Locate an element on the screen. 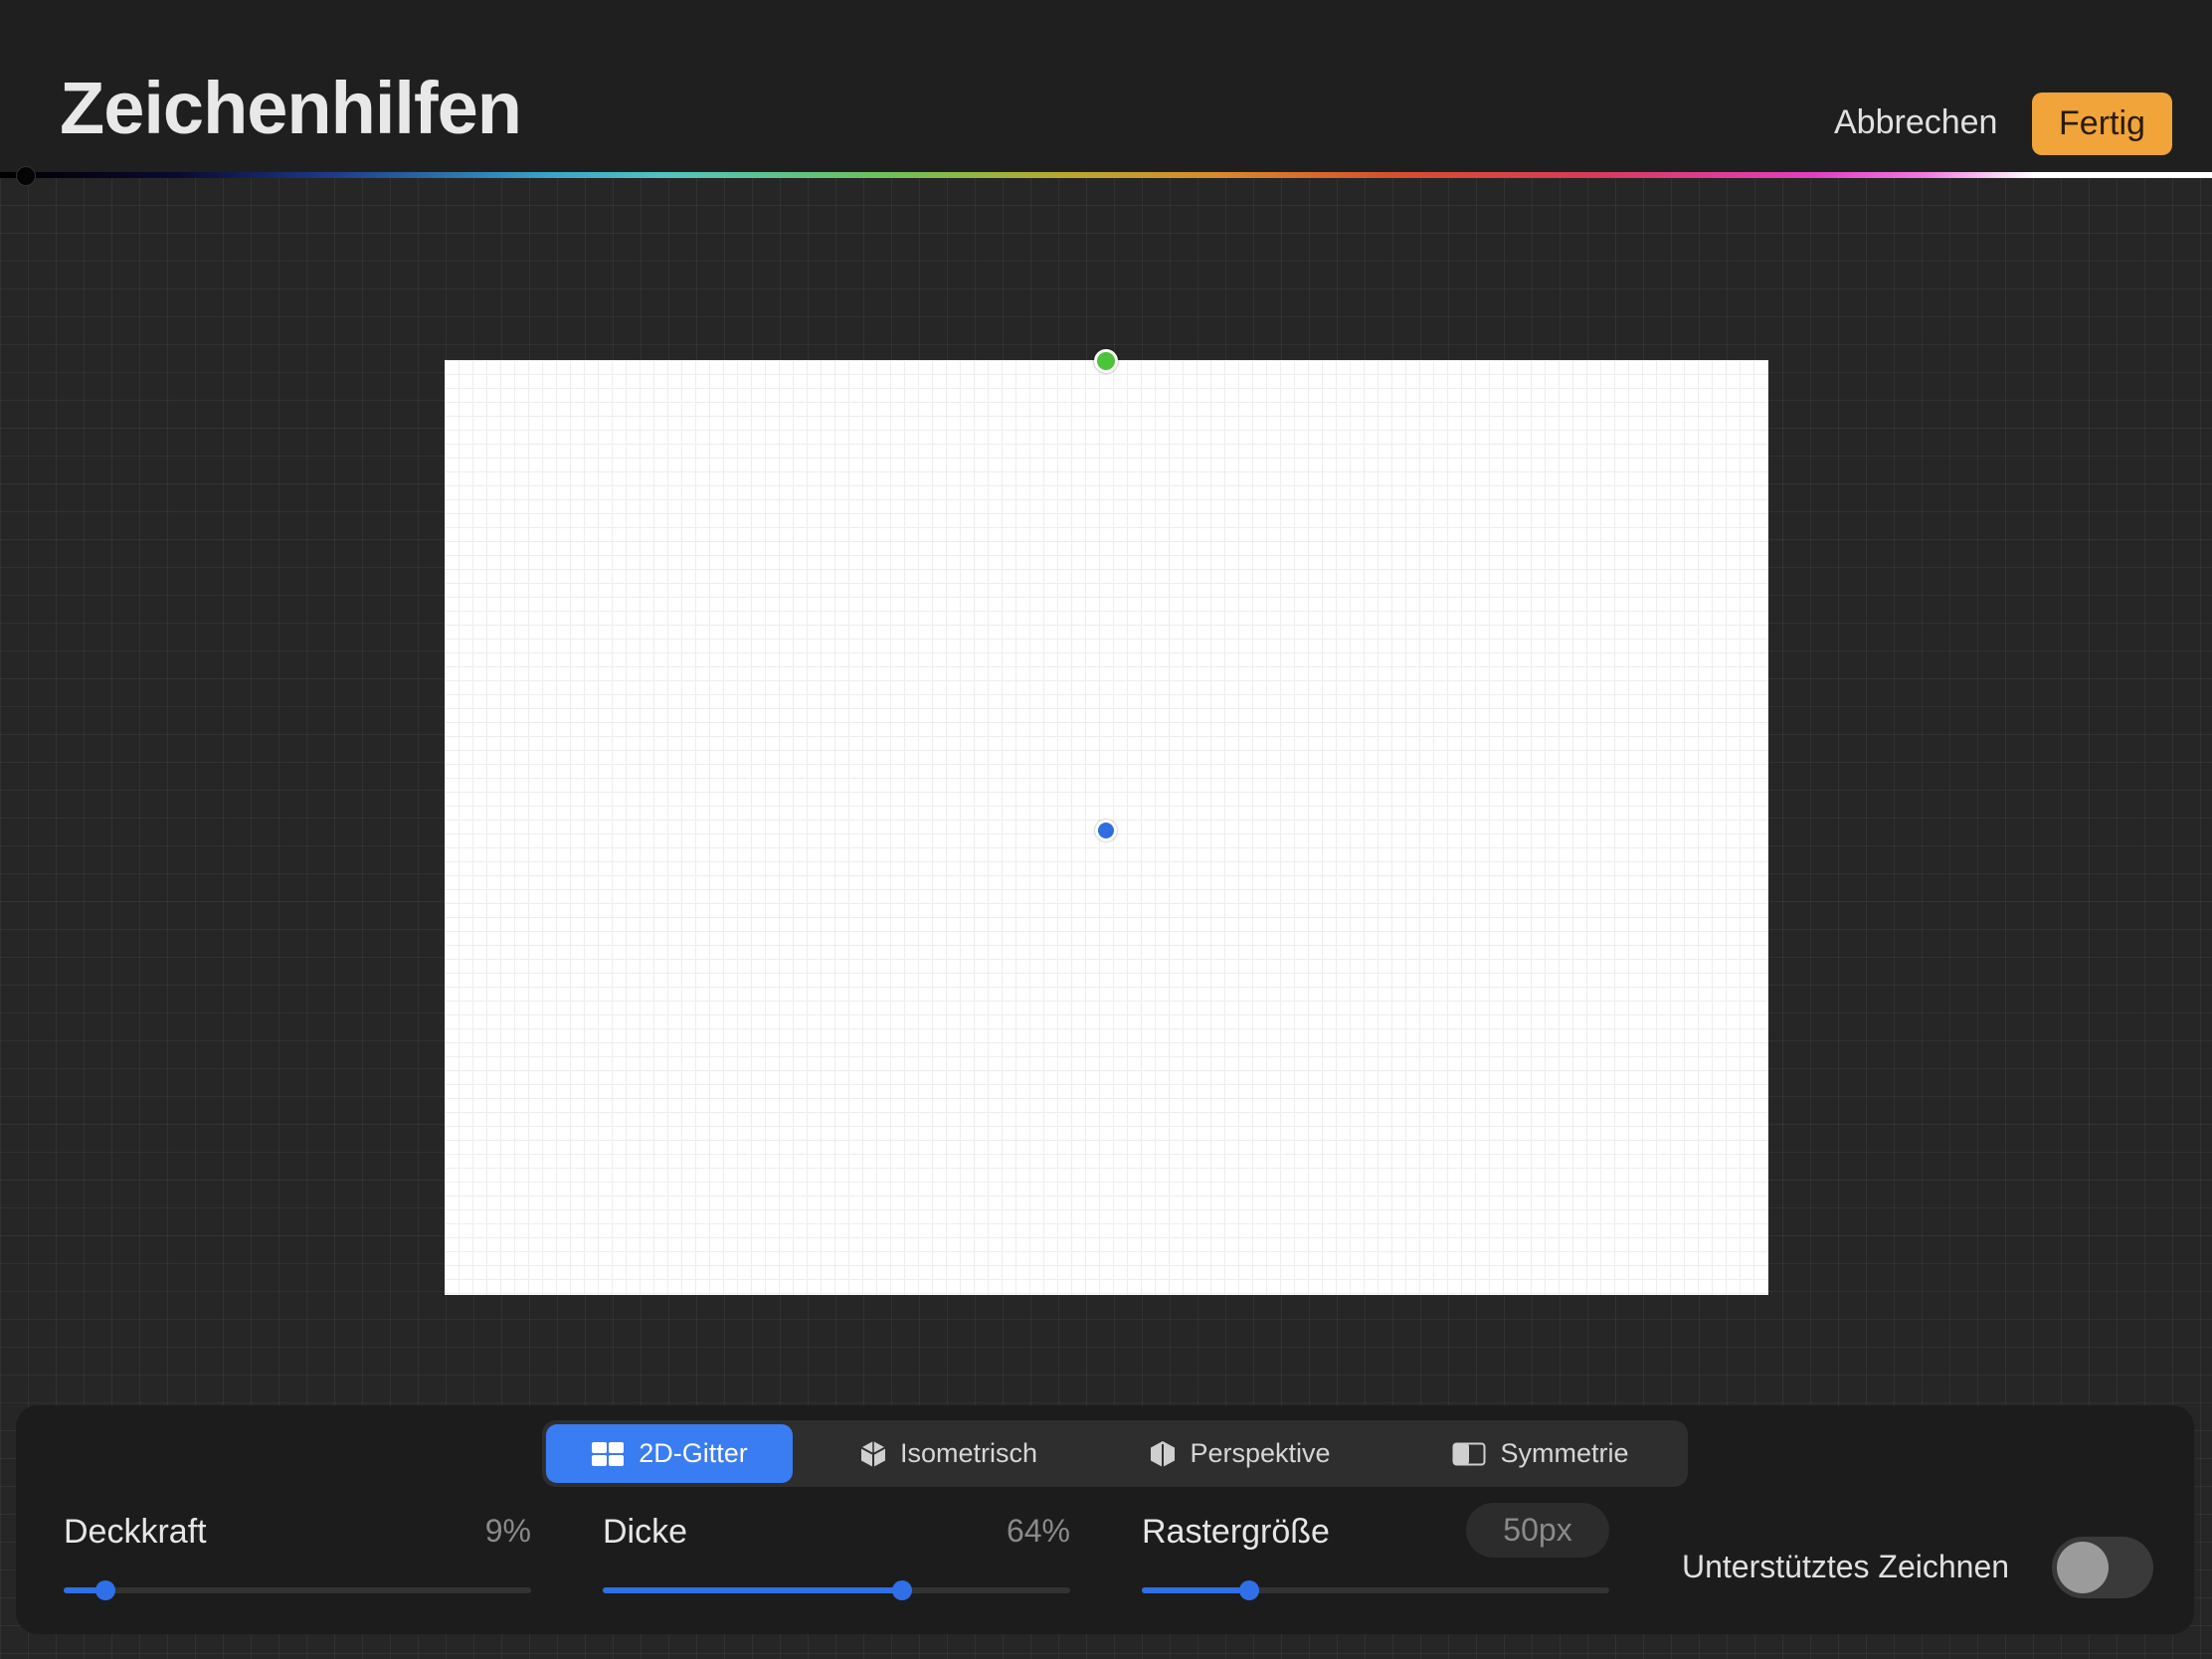 The width and height of the screenshot is (2212, 1659). tab-label: Perspektive is located at coordinates (1260, 1453).